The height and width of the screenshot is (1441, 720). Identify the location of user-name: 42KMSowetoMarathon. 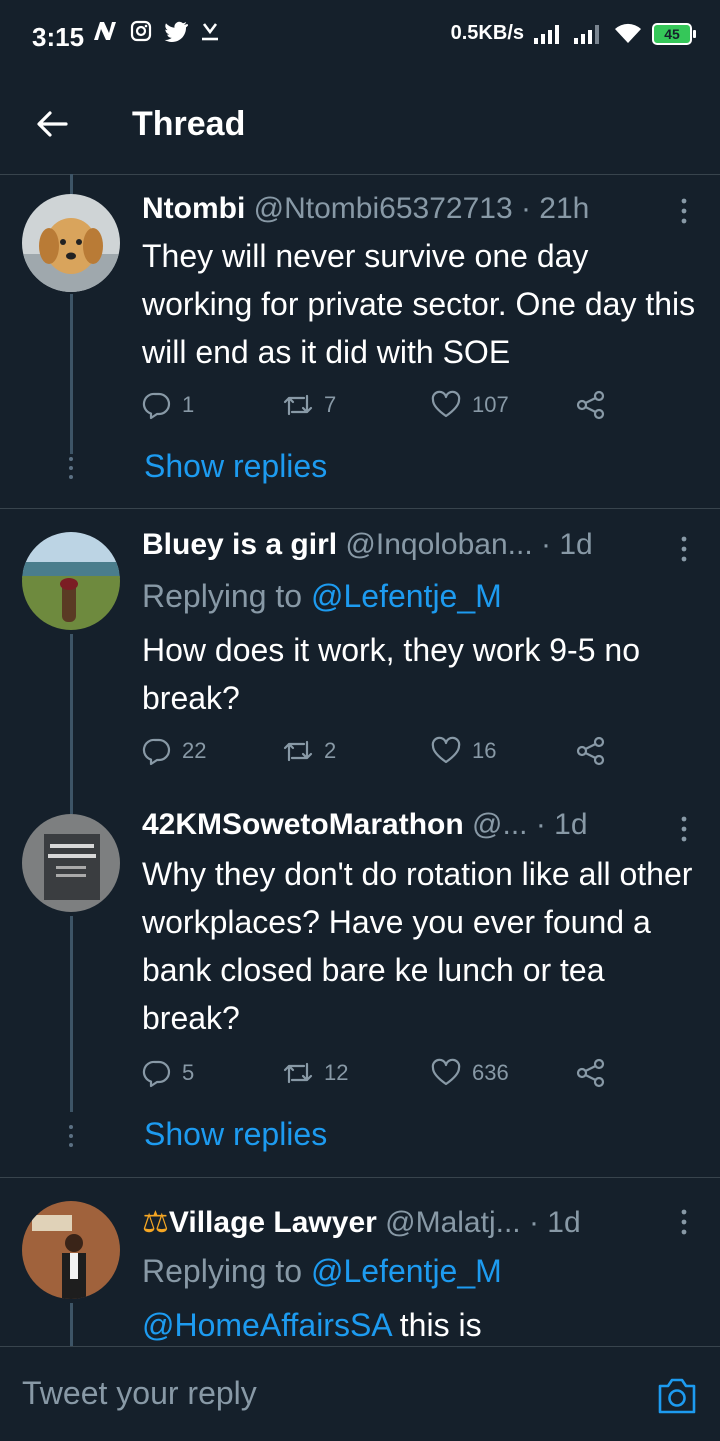
(303, 824).